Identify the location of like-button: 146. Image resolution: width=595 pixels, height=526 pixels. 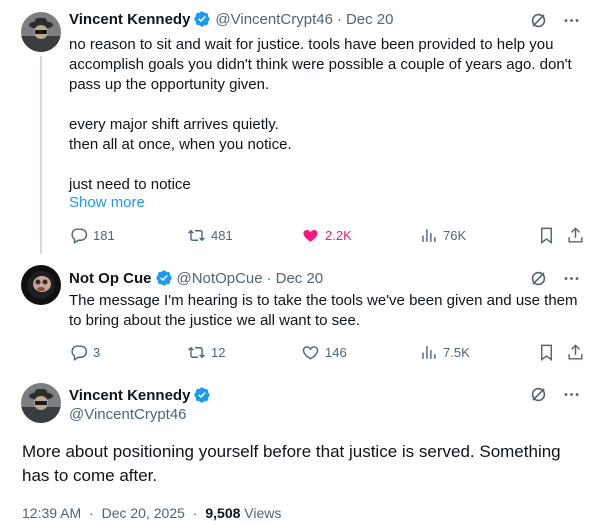
(324, 352).